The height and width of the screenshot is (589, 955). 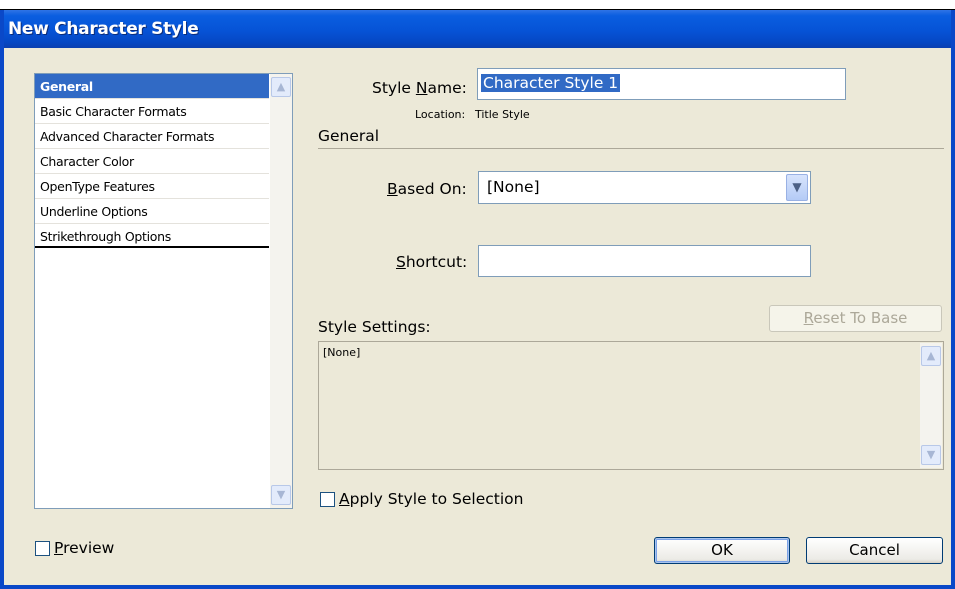 I want to click on shortcut-label-rest: hortcut:, so click(x=436, y=262).